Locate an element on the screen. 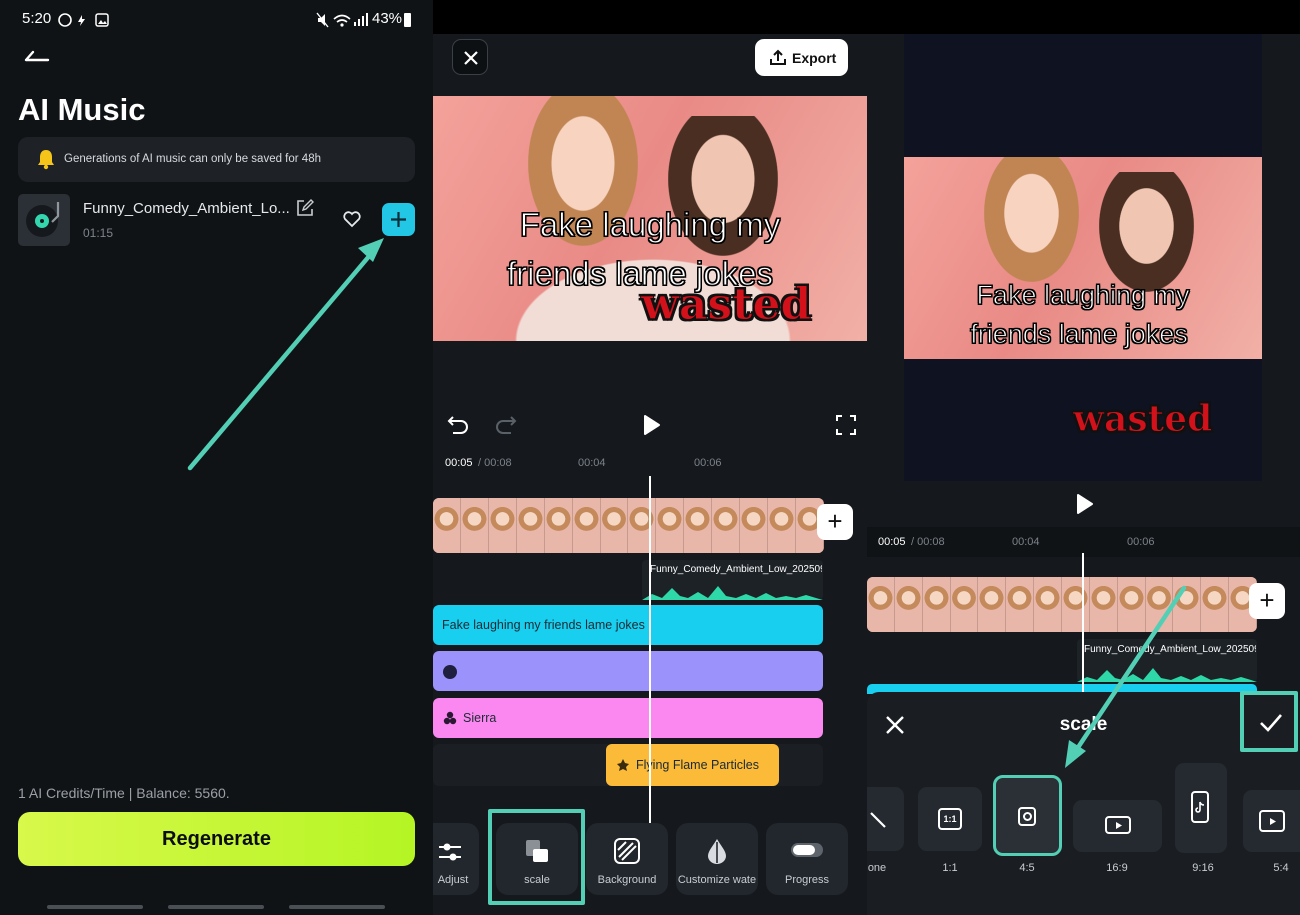 The height and width of the screenshot is (915, 1300). album-cover is located at coordinates (44, 220).